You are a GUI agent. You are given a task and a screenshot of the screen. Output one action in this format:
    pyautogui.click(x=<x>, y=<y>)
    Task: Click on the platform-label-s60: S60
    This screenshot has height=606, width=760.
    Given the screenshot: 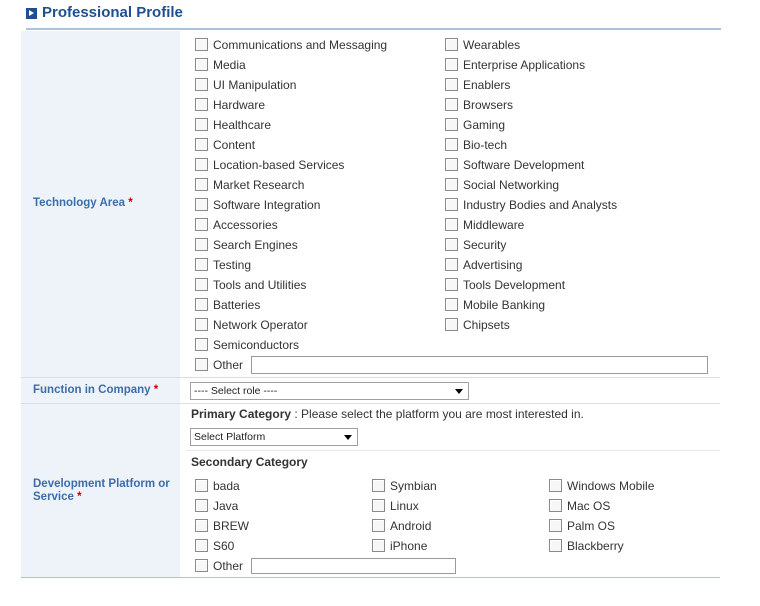 What is the action you would take?
    pyautogui.click(x=224, y=546)
    